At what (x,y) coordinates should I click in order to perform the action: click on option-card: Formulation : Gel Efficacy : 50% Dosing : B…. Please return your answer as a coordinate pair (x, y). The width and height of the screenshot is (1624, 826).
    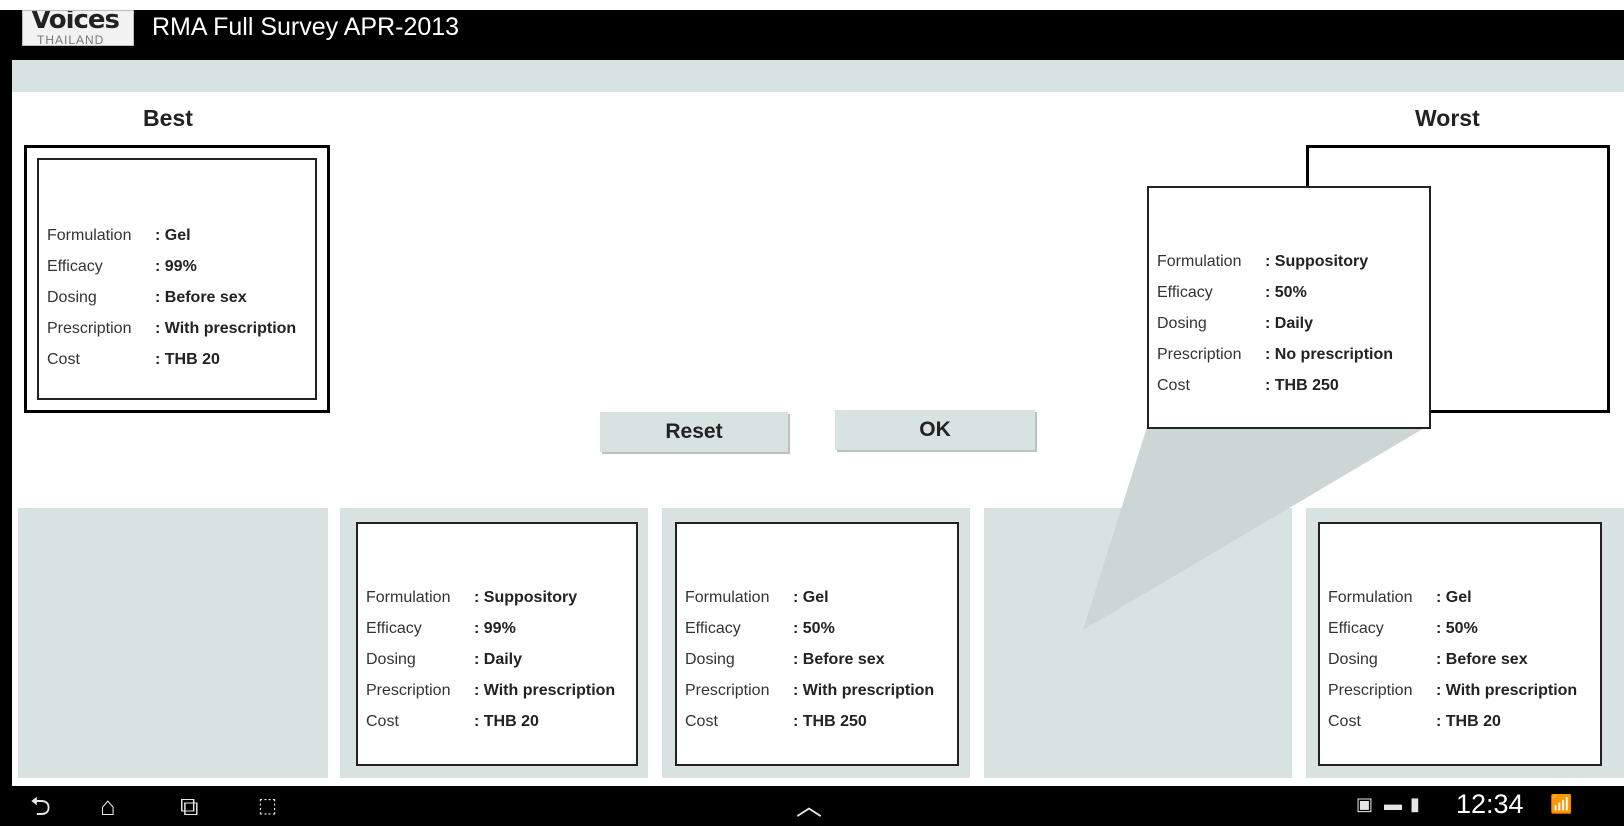
    Looking at the image, I should click on (1460, 644).